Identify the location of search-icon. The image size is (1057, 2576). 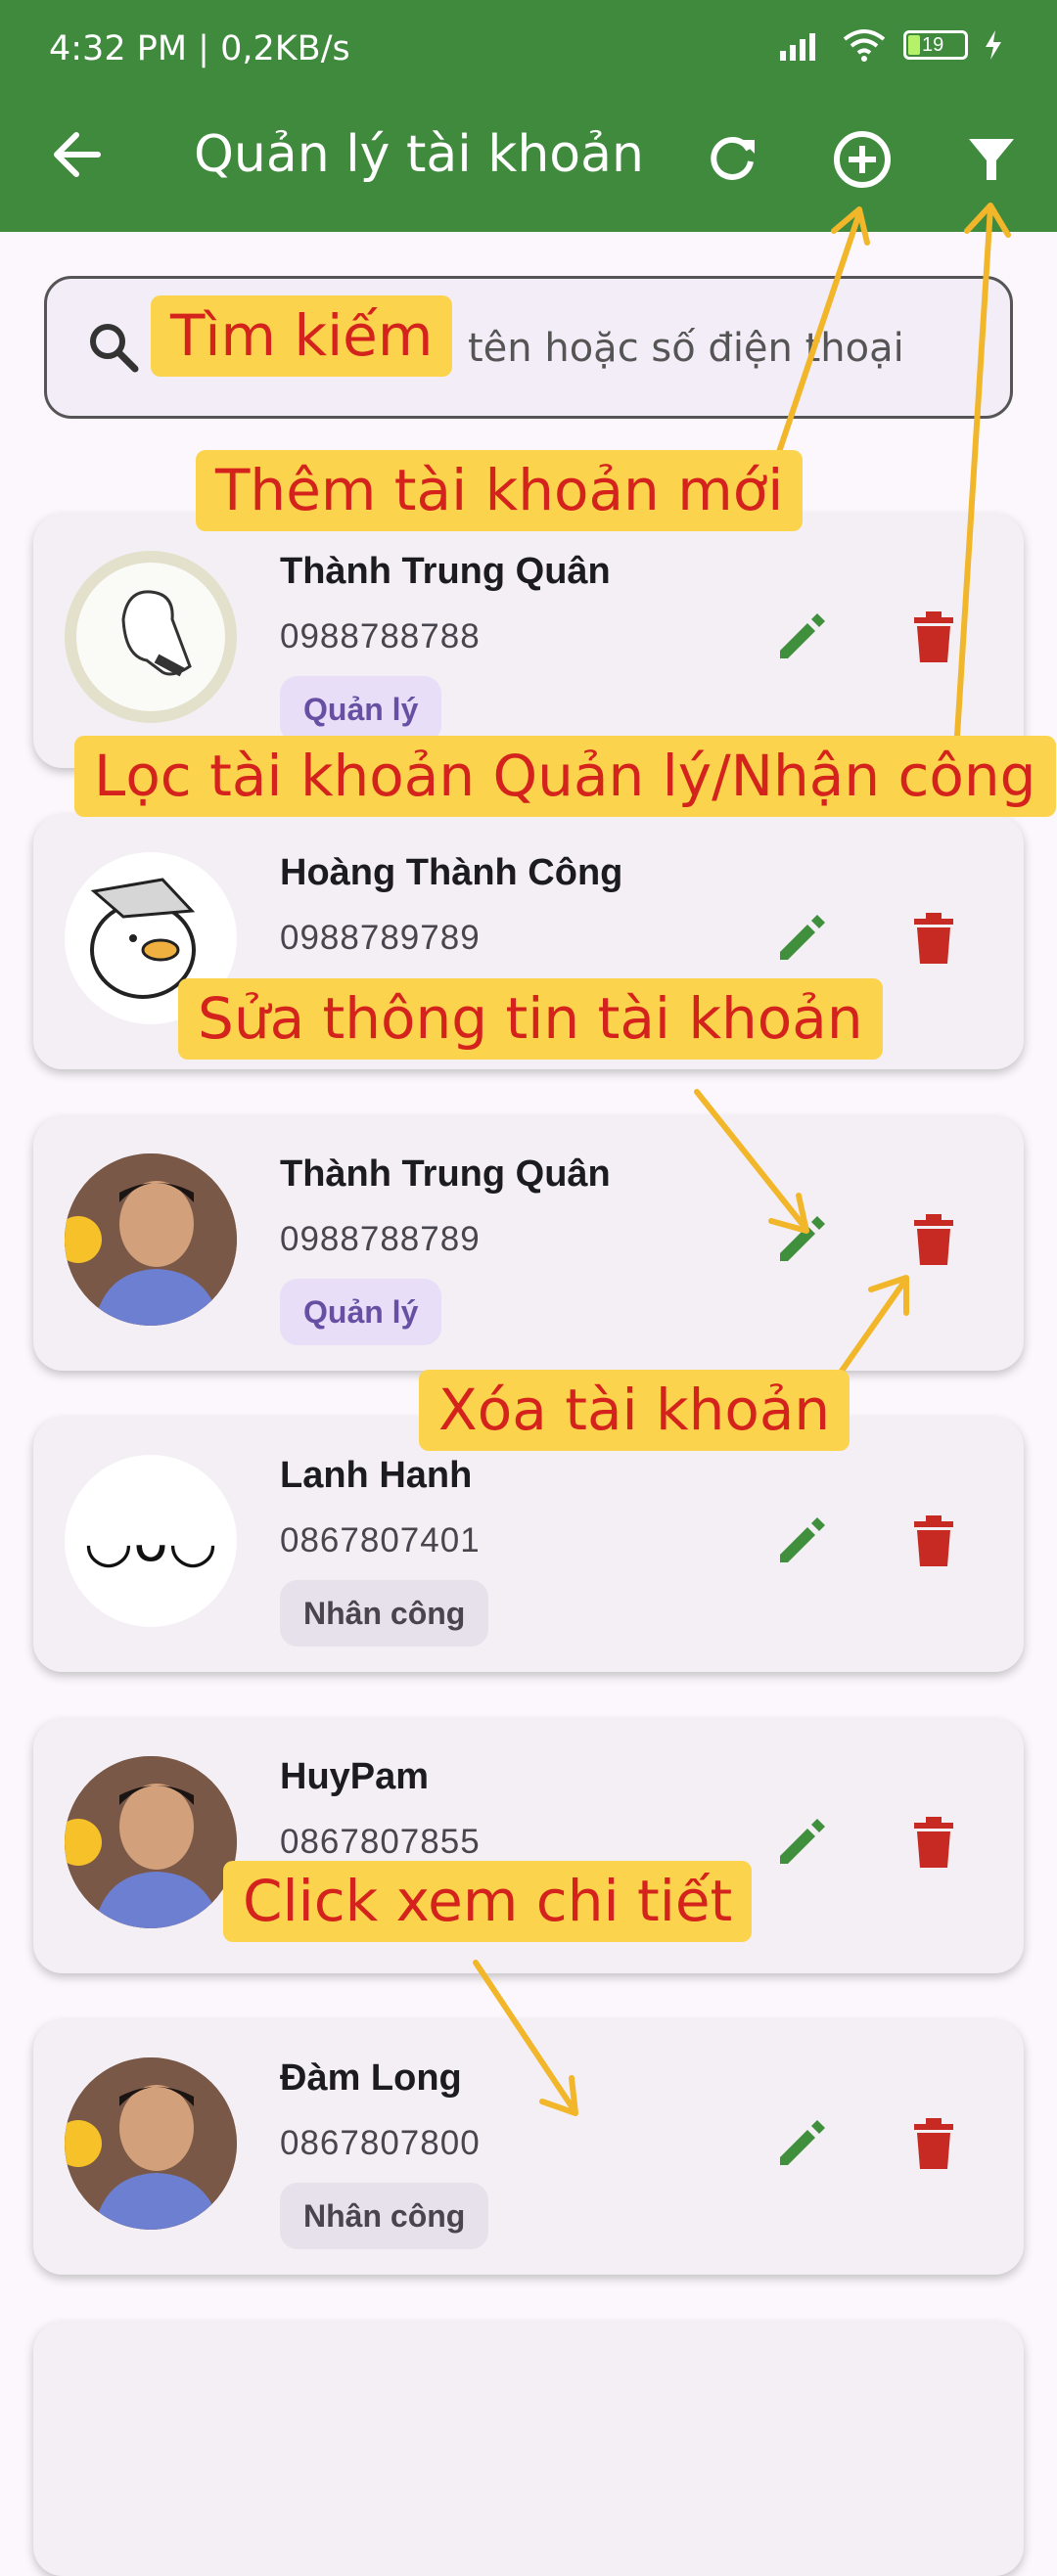
(114, 348).